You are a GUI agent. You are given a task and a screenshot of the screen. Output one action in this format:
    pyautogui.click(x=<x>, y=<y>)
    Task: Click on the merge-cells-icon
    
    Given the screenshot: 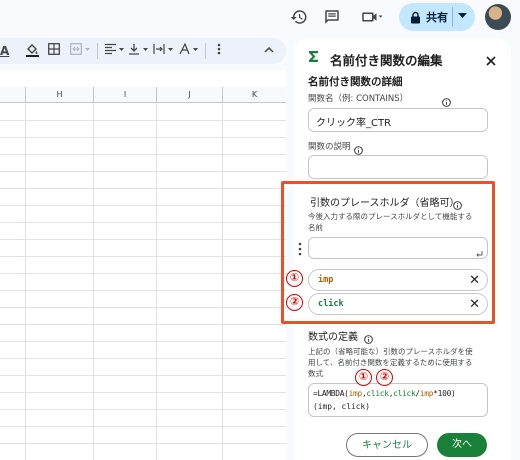 What is the action you would take?
    pyautogui.click(x=81, y=51)
    